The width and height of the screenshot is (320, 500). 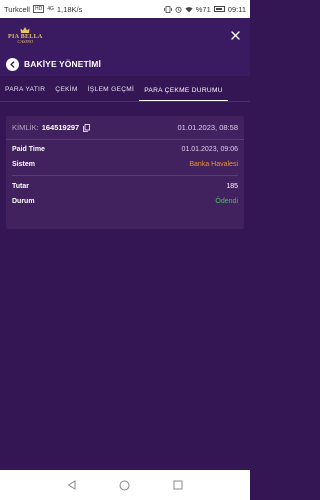 I want to click on paid-time-label: Paid Time, so click(x=28, y=149).